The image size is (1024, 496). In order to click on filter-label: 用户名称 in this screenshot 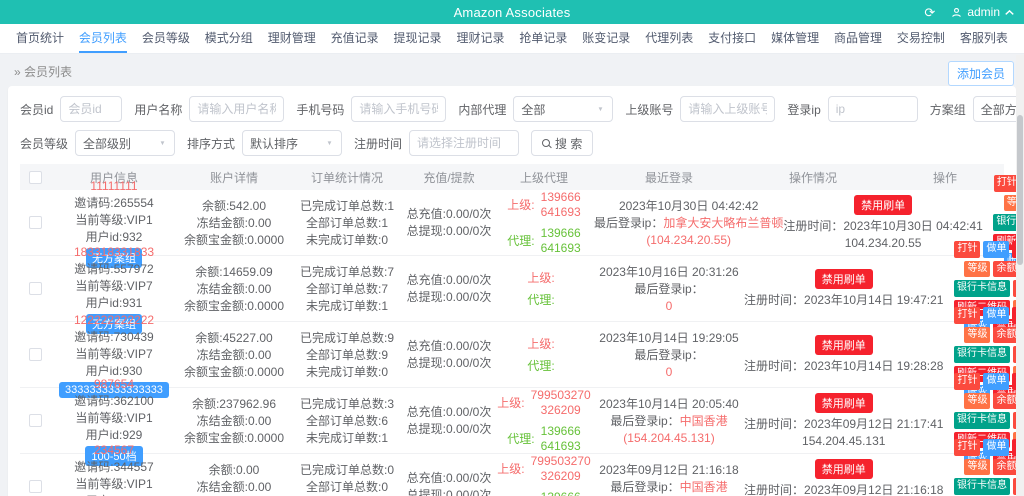, I will do `click(158, 109)`.